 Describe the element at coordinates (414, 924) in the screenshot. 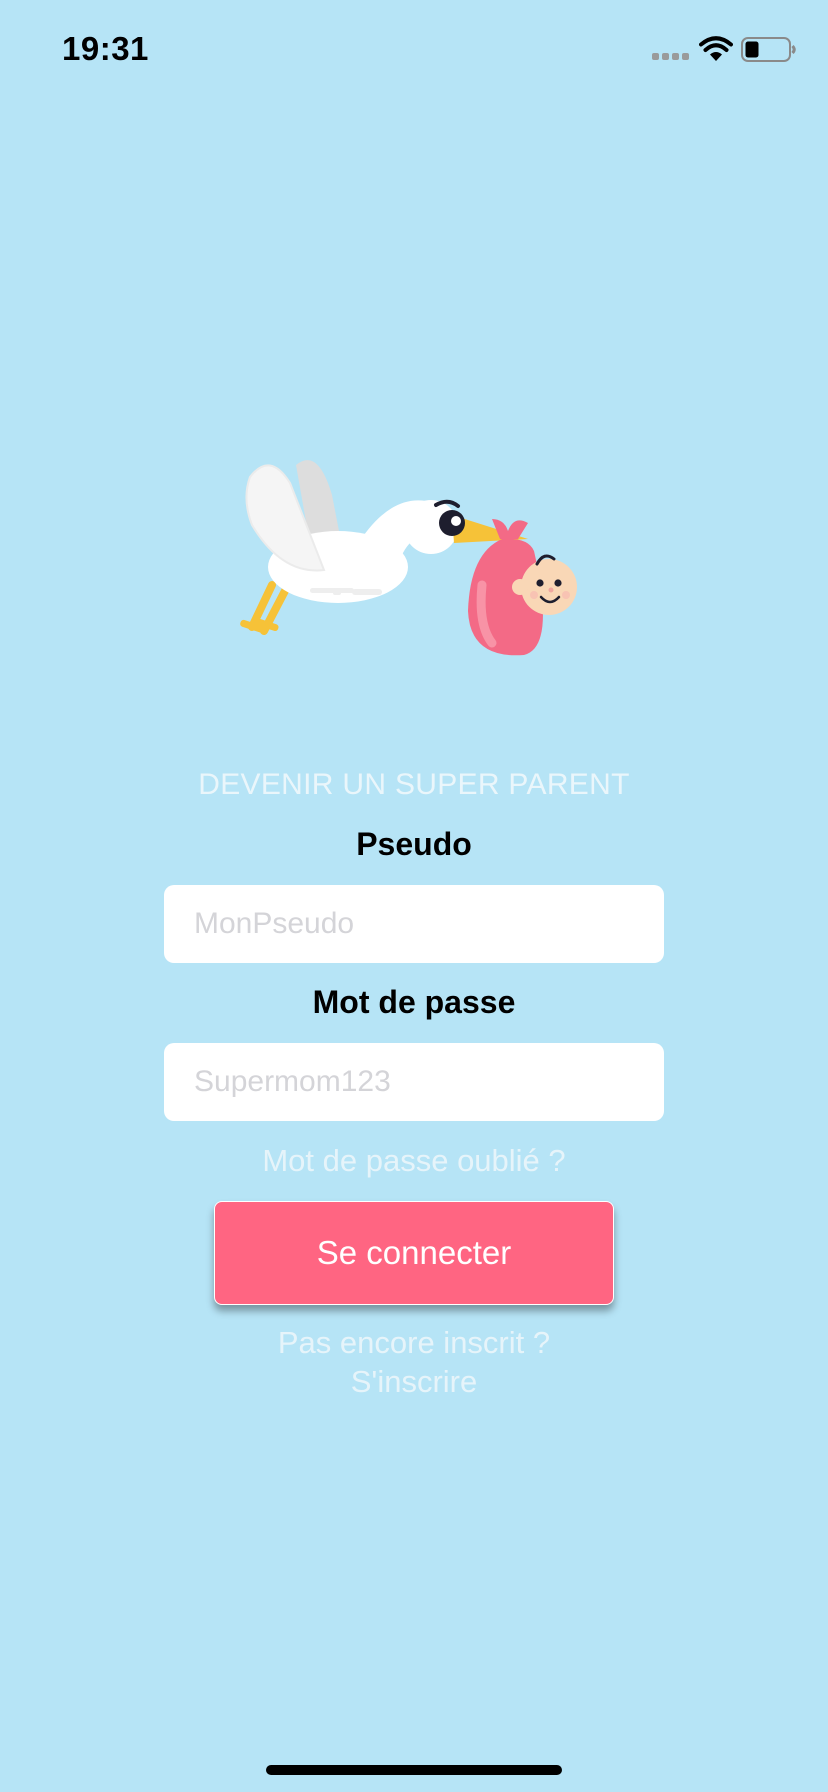

I see `pseudo-input` at that location.